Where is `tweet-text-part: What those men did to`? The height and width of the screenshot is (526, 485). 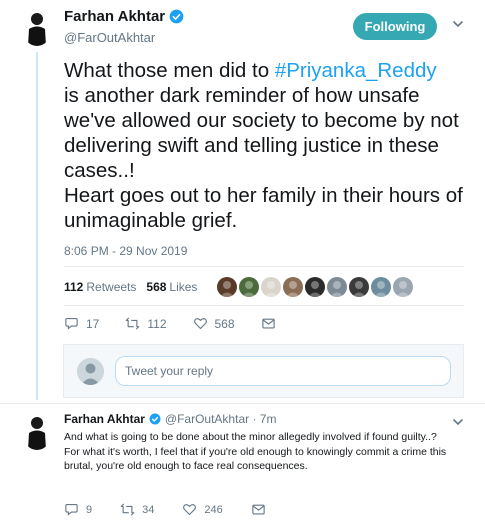
tweet-text-part: What those men did to is located at coordinates (169, 70).